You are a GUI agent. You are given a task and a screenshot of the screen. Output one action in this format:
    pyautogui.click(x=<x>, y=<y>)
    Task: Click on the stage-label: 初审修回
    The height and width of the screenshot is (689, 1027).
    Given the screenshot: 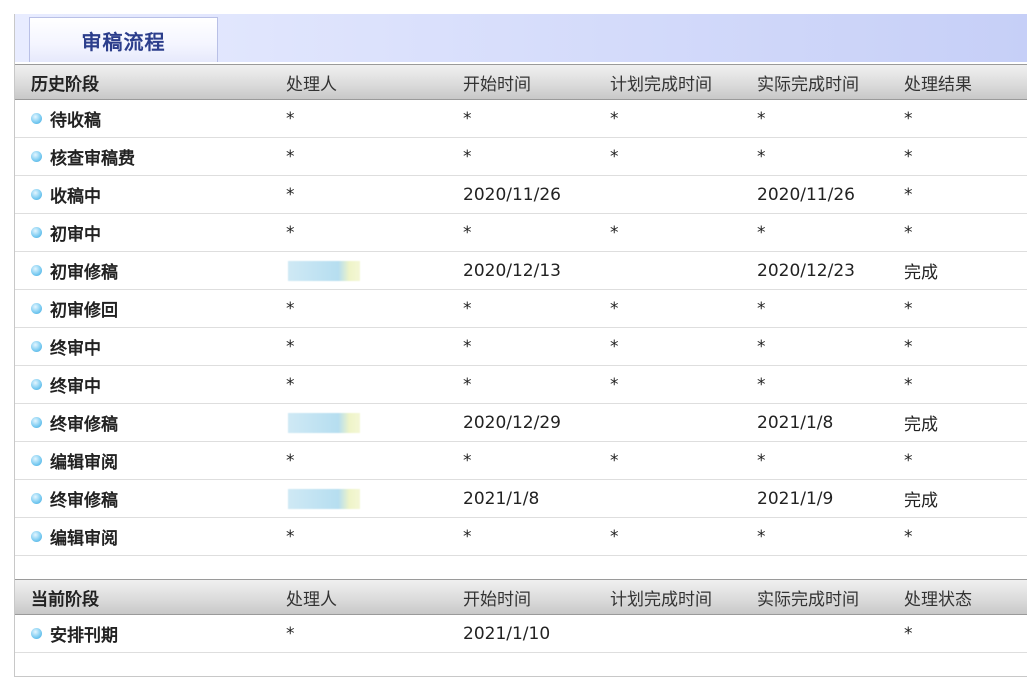 What is the action you would take?
    pyautogui.click(x=84, y=311)
    